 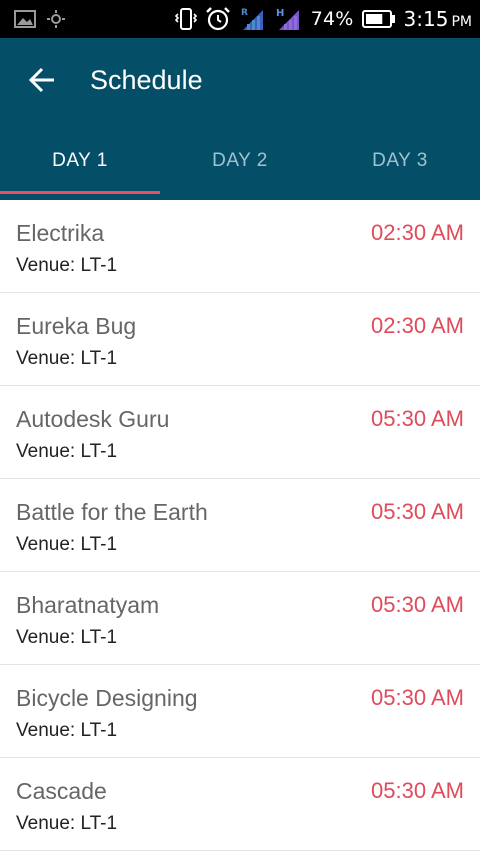 I want to click on brightness-icon, so click(x=56, y=19).